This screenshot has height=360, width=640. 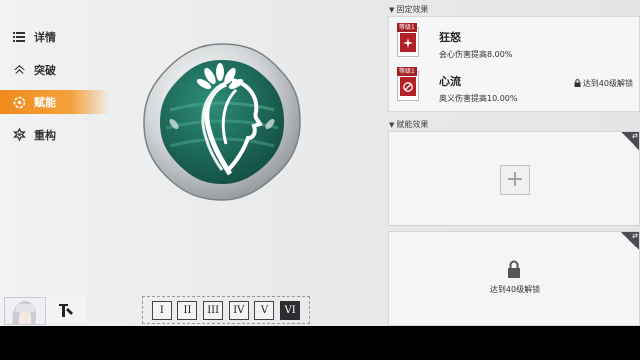 I want to click on tab-tier-2: II, so click(x=187, y=310).